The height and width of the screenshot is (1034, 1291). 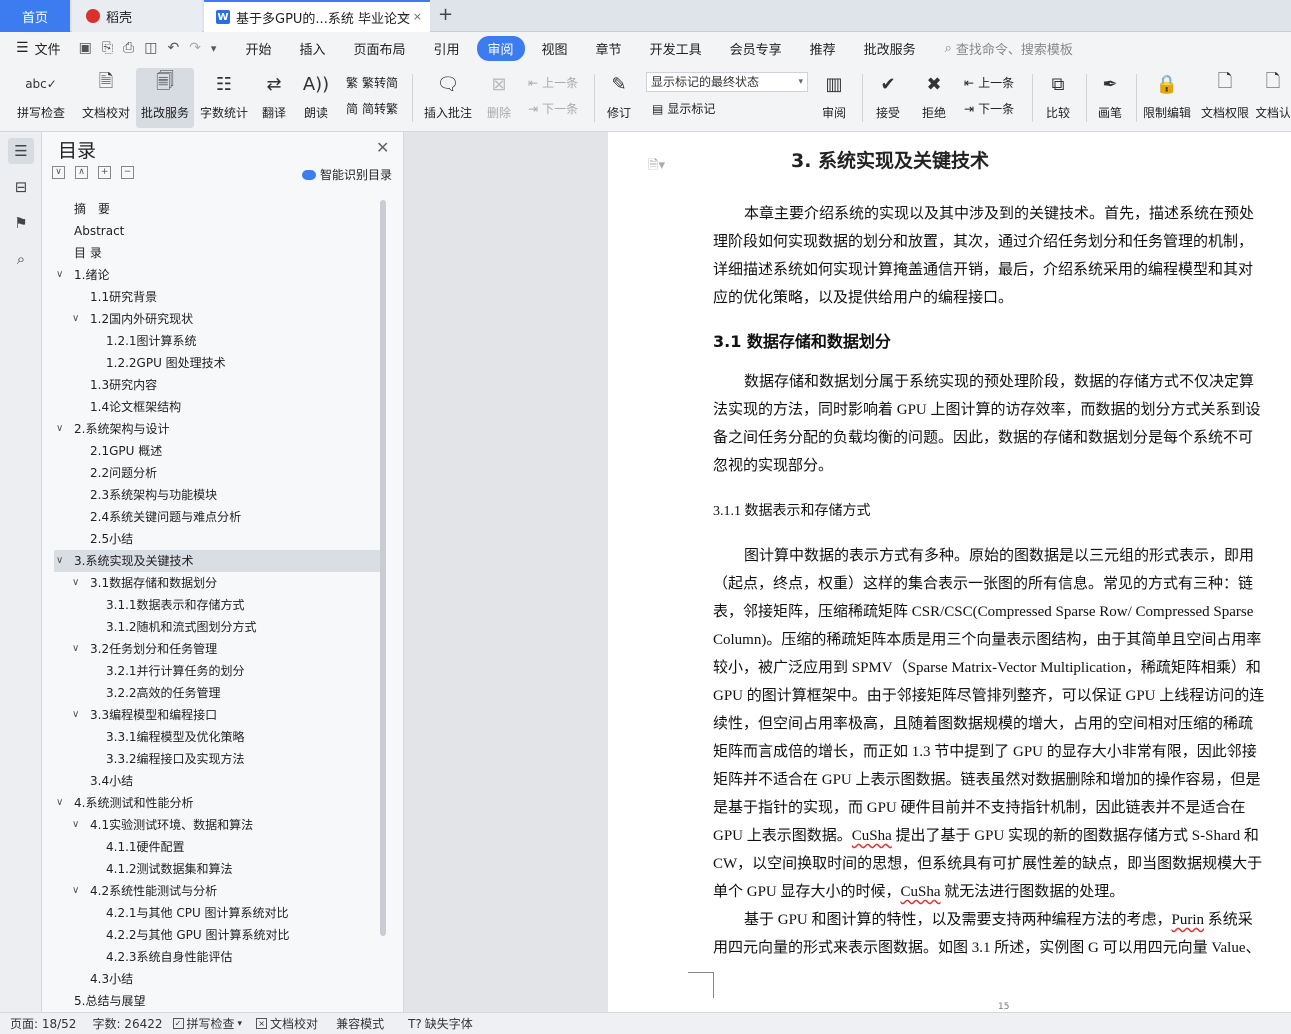 What do you see at coordinates (379, 48) in the screenshot?
I see `tab-layout: 页面布局` at bounding box center [379, 48].